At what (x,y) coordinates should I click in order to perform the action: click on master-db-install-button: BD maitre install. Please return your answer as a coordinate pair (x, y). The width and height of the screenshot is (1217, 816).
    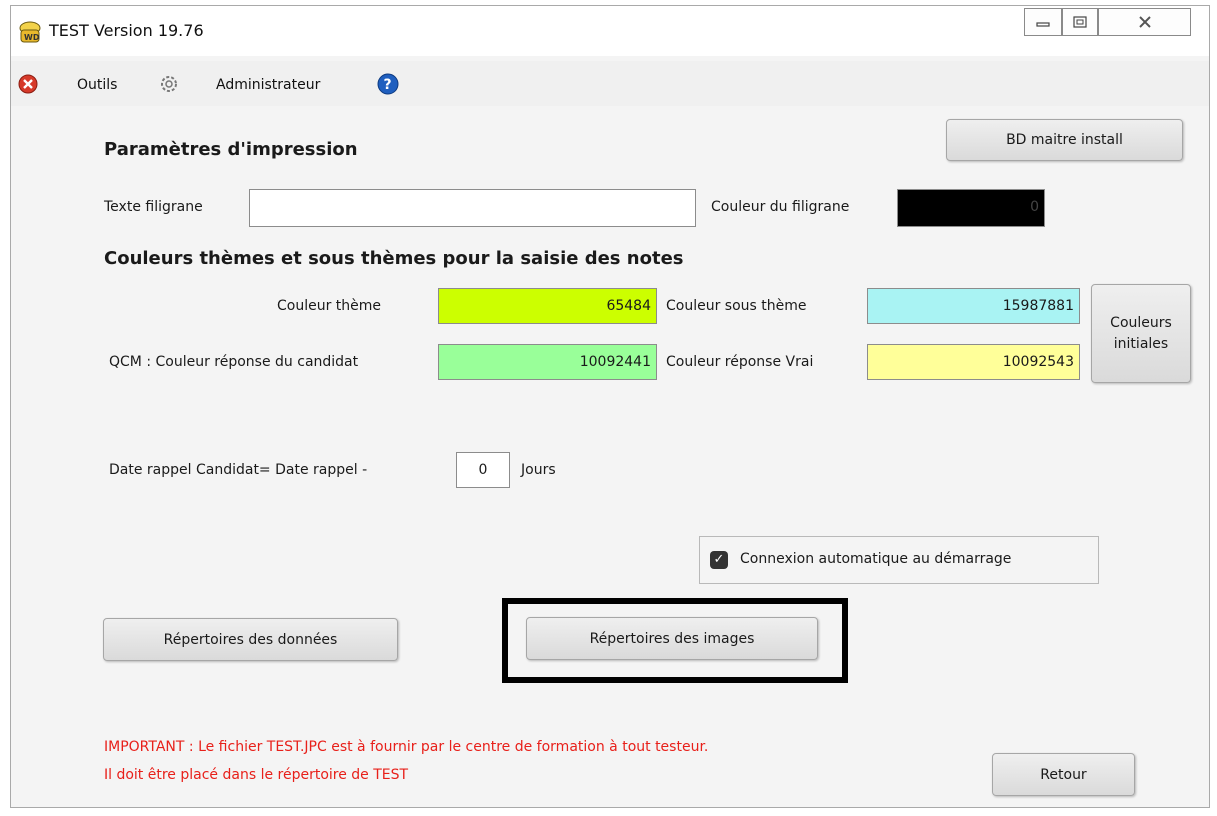
    Looking at the image, I should click on (1064, 140).